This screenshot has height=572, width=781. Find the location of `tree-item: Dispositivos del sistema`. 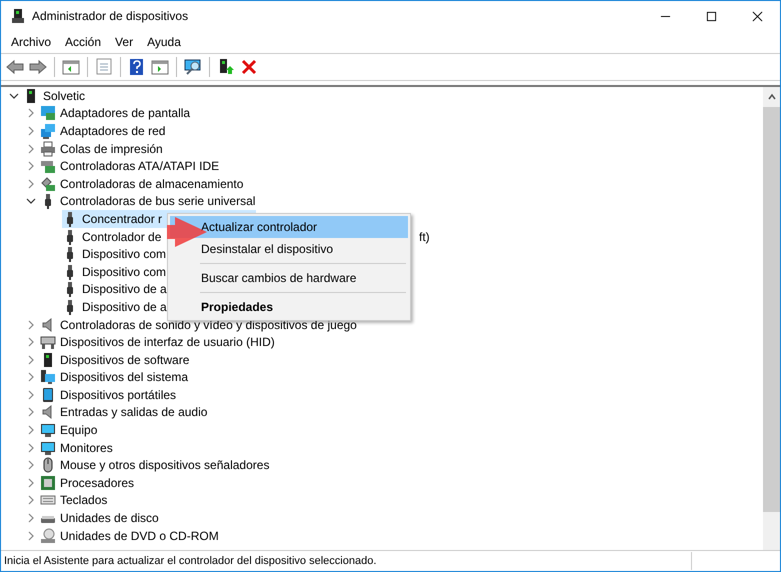

tree-item: Dispositivos del sistema is located at coordinates (124, 377).